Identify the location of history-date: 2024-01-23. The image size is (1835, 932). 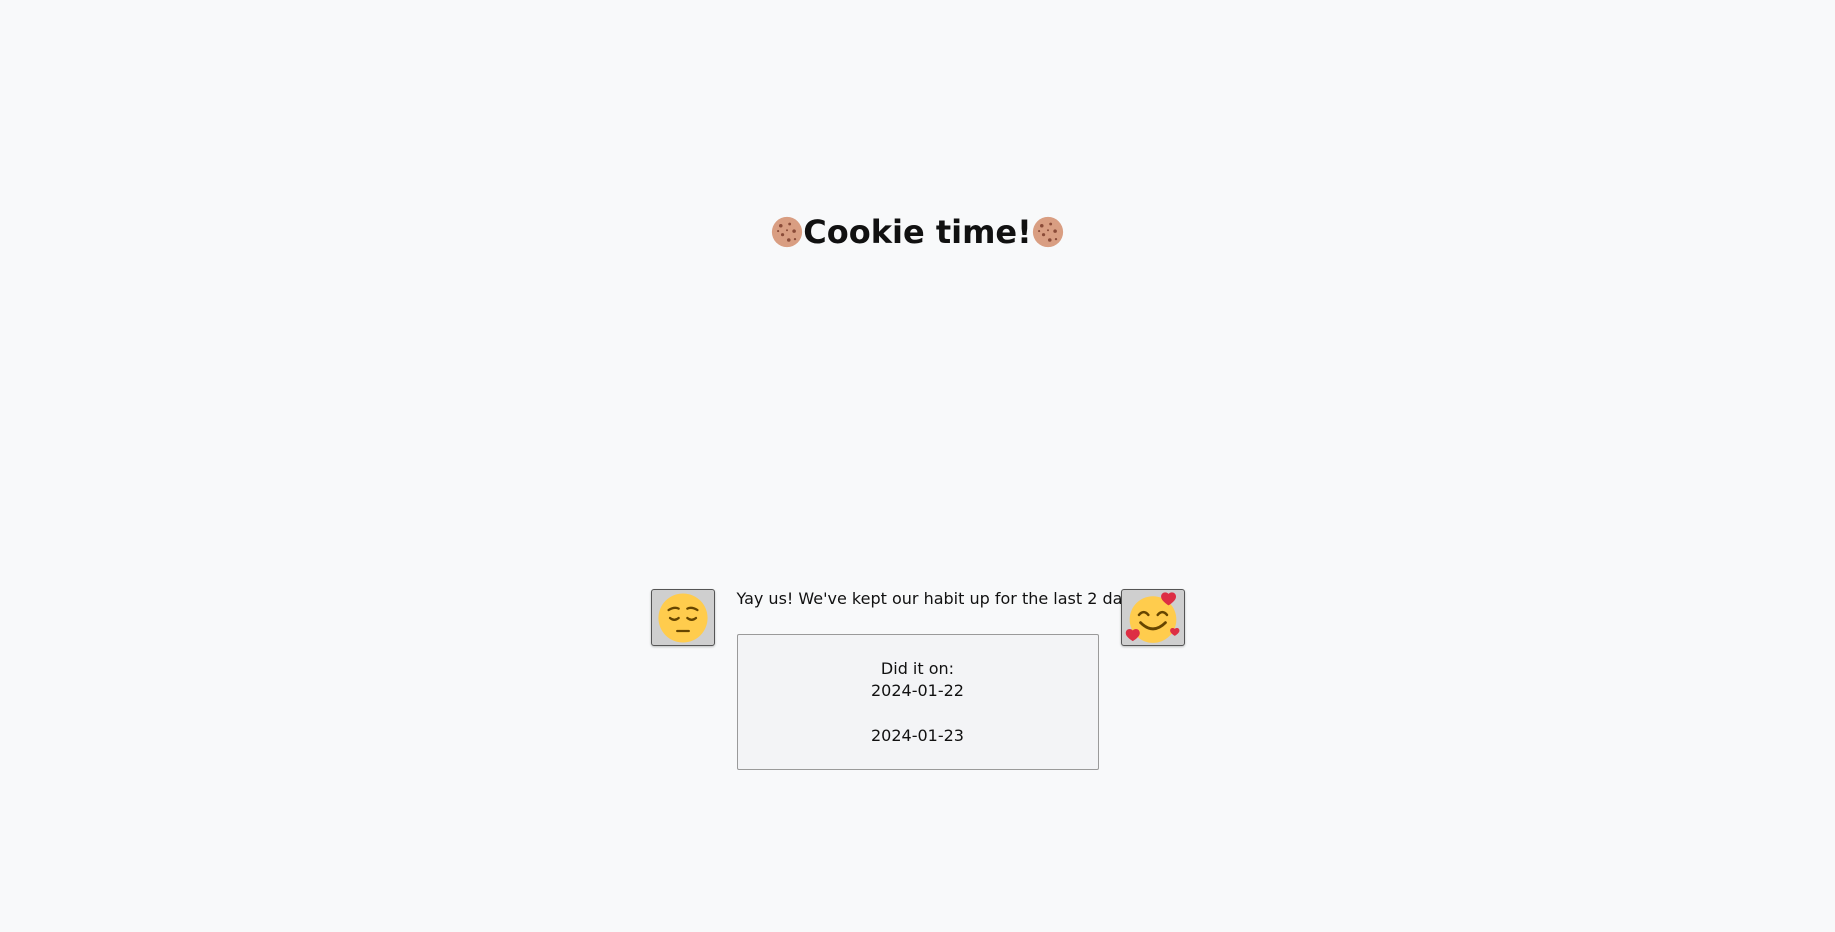
(917, 735).